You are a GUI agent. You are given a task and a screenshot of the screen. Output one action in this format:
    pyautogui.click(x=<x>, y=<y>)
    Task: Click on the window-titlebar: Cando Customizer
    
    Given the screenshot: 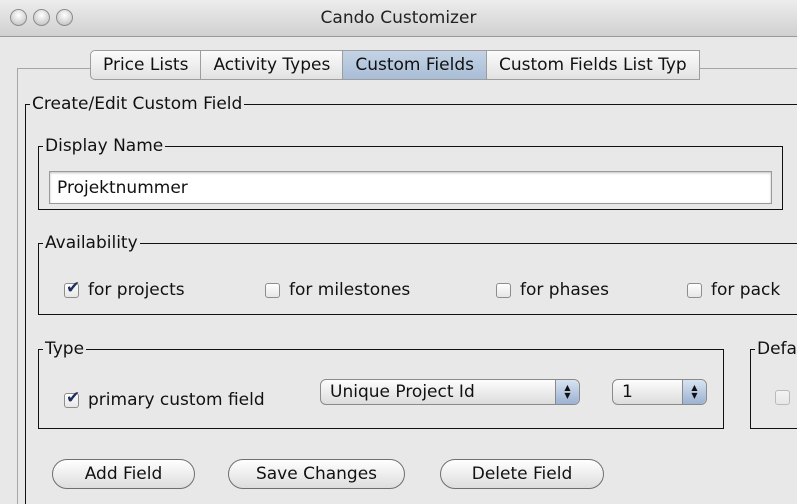 What is the action you would take?
    pyautogui.click(x=398, y=18)
    